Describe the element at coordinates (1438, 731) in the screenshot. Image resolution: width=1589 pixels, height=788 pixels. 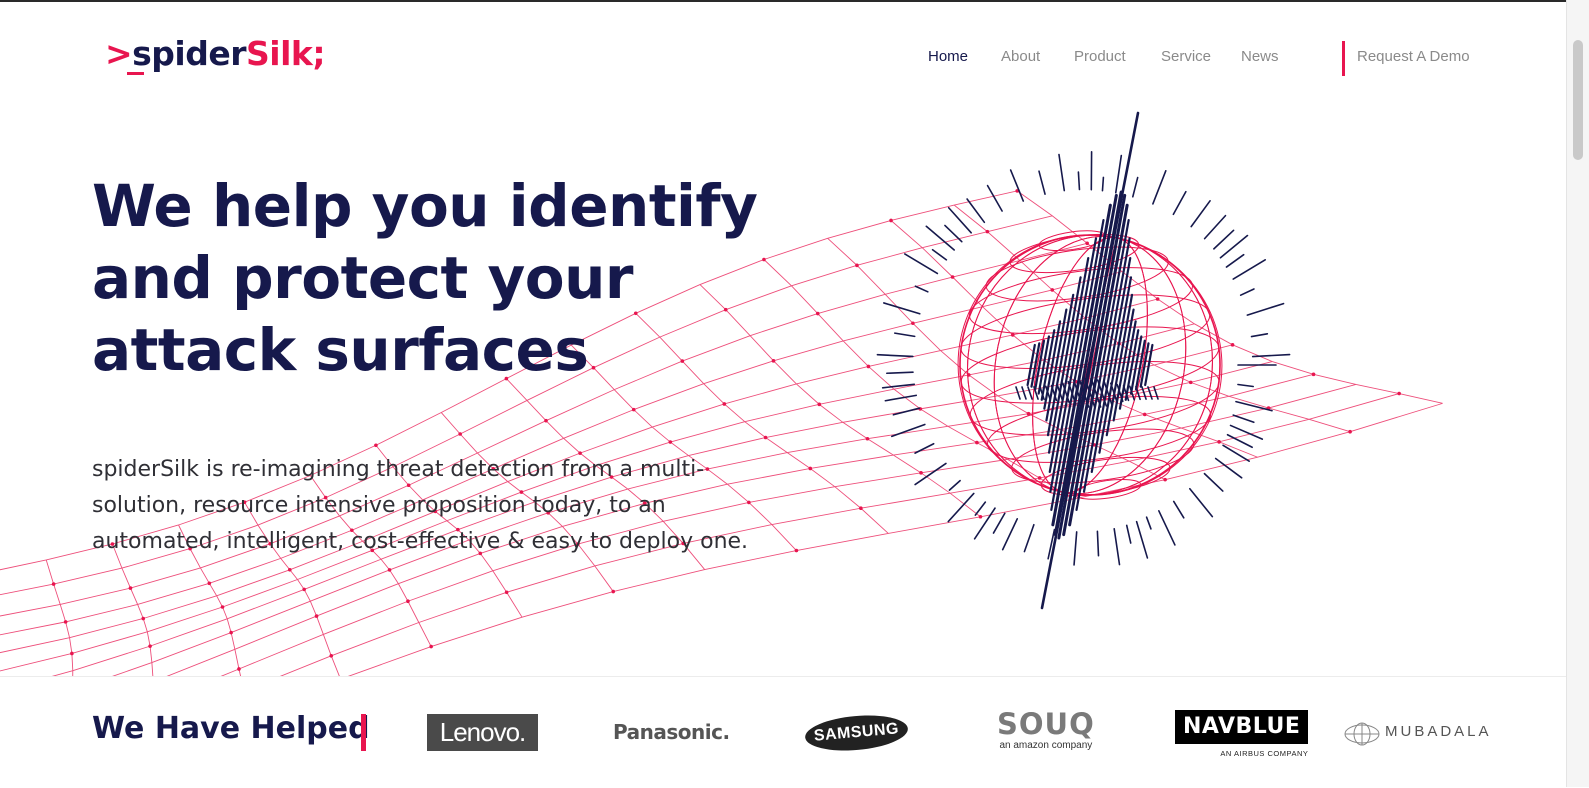
I see `mubadala-wordmark: MUBADALA` at that location.